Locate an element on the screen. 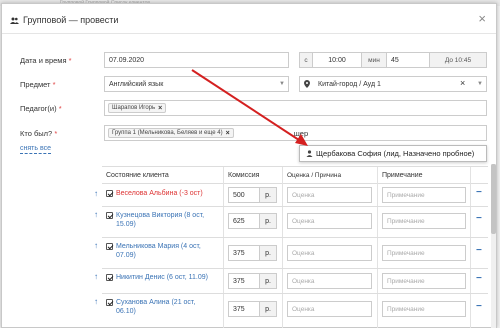  client-name-link: Кузнецова Виктория (8 ост, 15.09) is located at coordinates (166, 220).